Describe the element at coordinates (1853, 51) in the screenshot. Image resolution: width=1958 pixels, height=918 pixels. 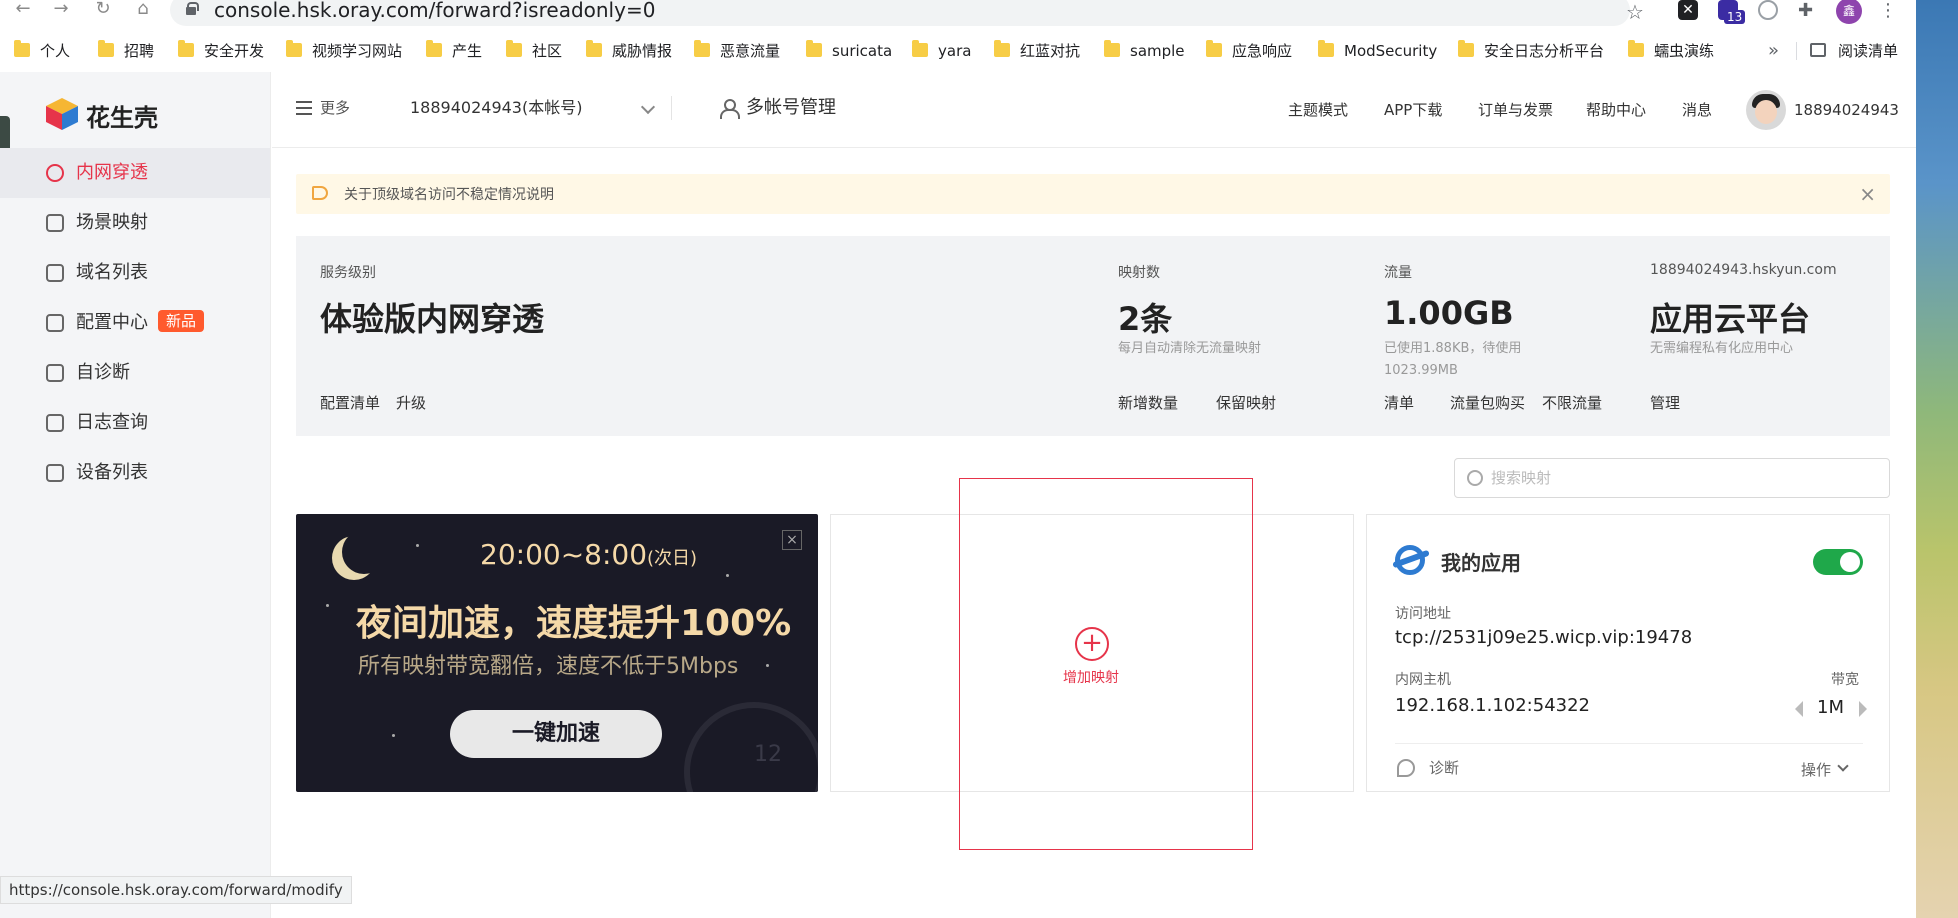
I see `reading-list: 阅读清单` at that location.